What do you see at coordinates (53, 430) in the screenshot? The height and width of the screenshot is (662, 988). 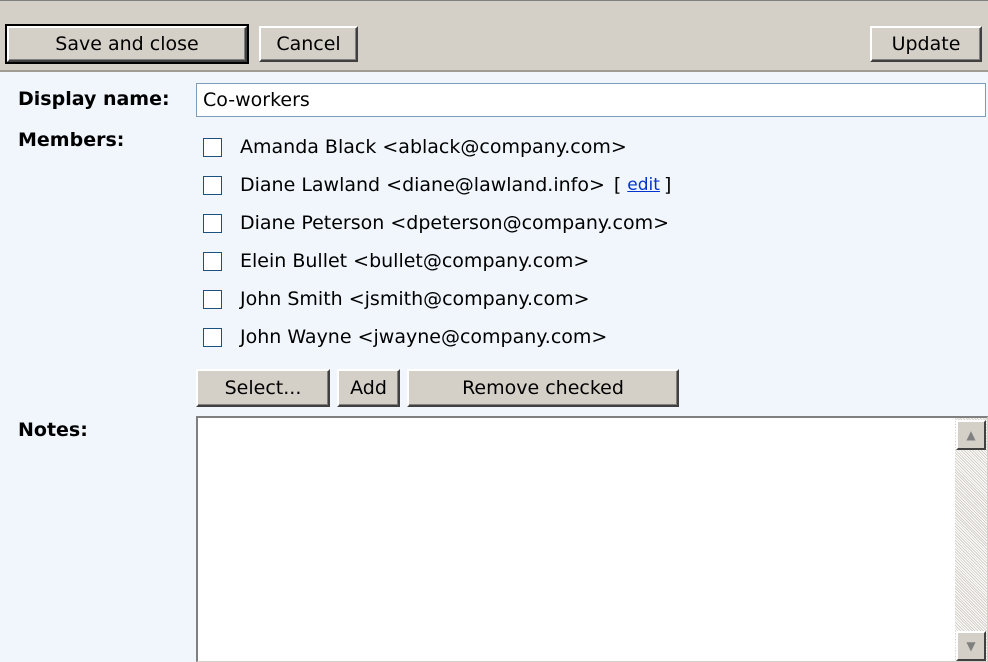 I see `notes-label: Notes:` at bounding box center [53, 430].